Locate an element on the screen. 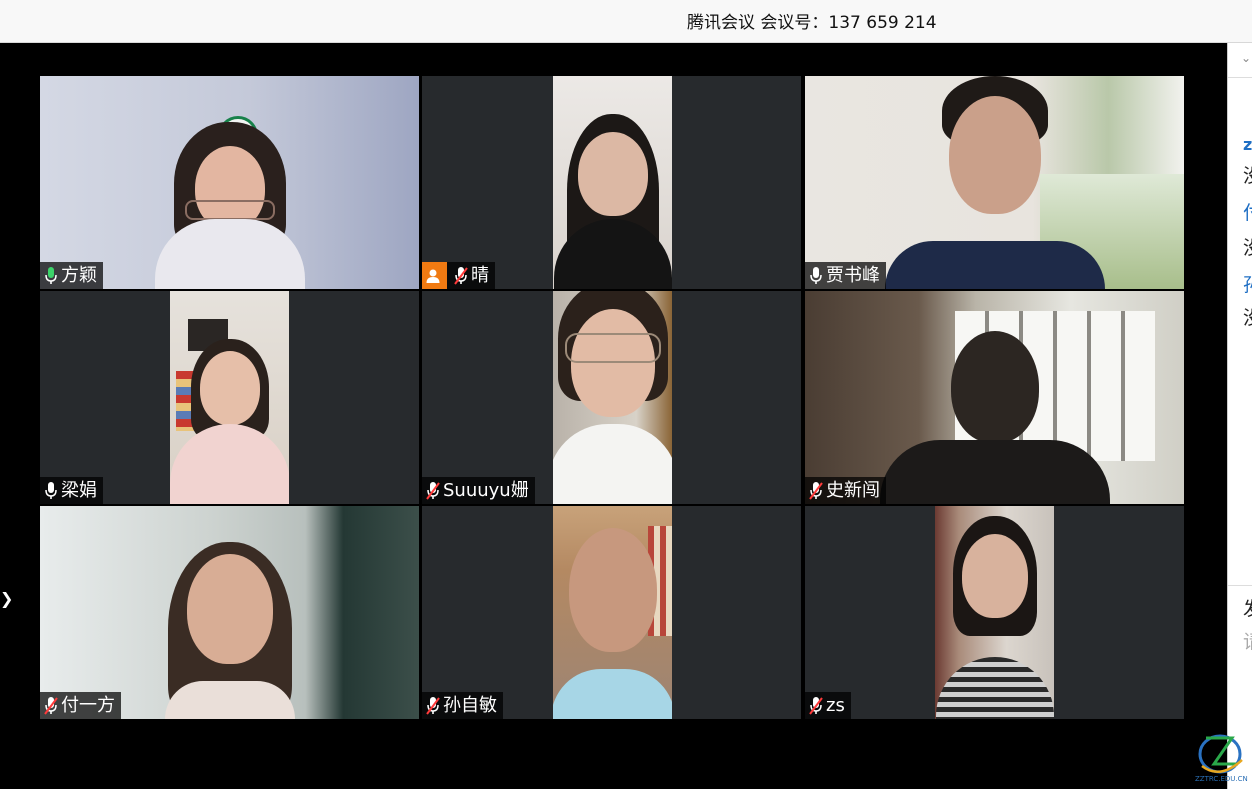 Image resolution: width=1252 pixels, height=789 pixels. participant-name: 史新闯 is located at coordinates (853, 490).